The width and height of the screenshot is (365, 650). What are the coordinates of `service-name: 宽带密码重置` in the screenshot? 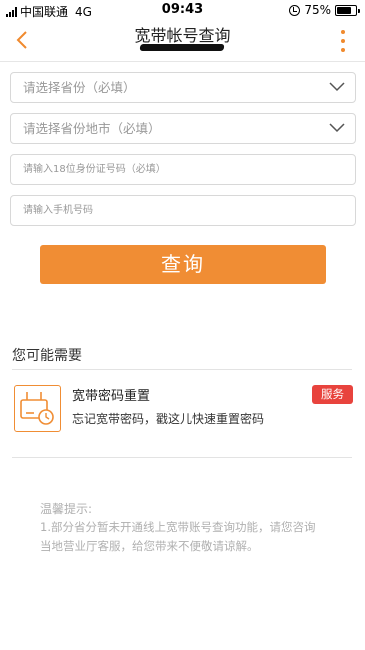 It's located at (111, 394).